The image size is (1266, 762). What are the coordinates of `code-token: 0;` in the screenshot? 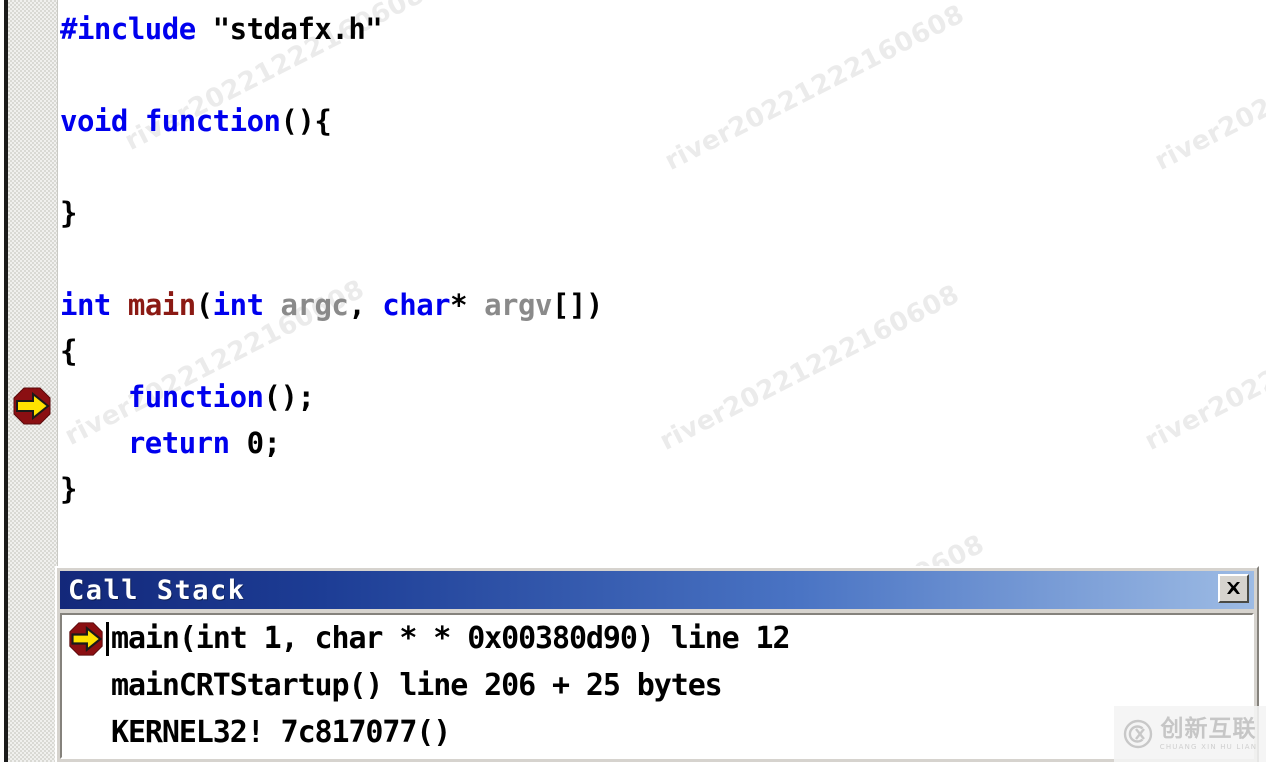 It's located at (263, 443).